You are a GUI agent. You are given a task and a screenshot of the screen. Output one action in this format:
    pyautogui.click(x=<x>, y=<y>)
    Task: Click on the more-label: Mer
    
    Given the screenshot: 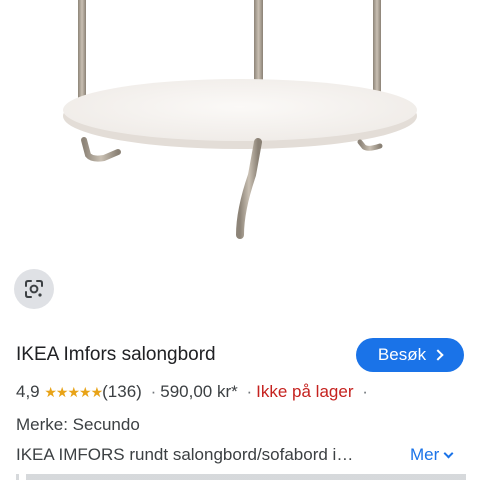 What is the action you would take?
    pyautogui.click(x=425, y=454)
    